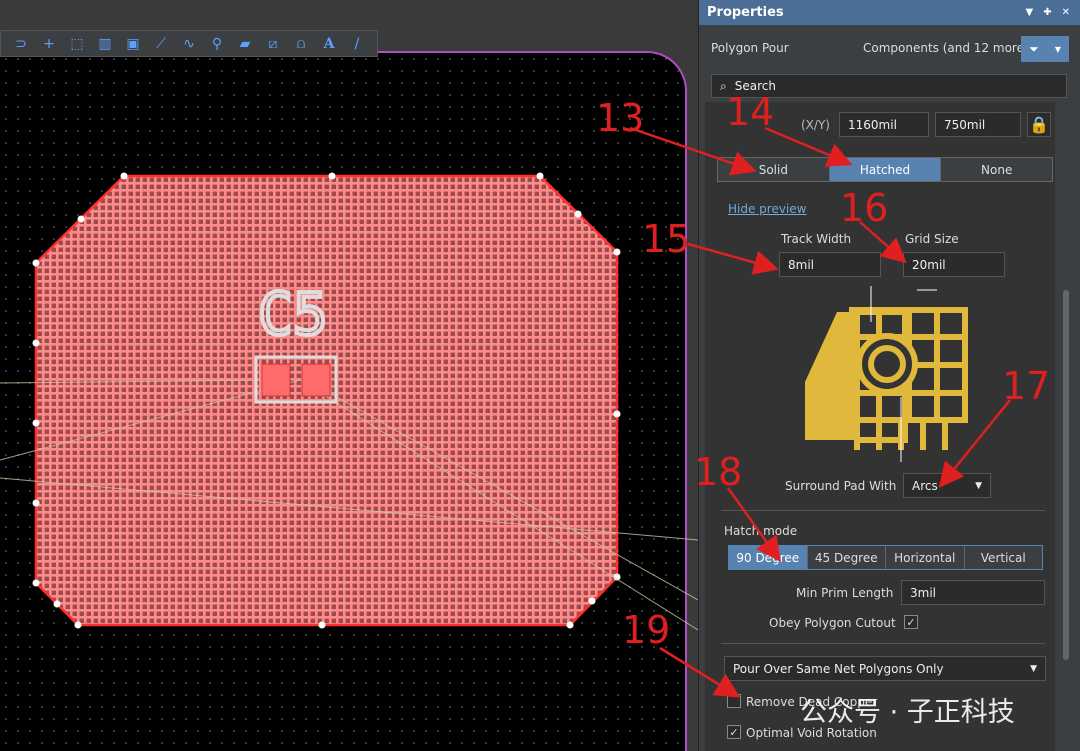  I want to click on pin-icon: ✚, so click(1047, 12).